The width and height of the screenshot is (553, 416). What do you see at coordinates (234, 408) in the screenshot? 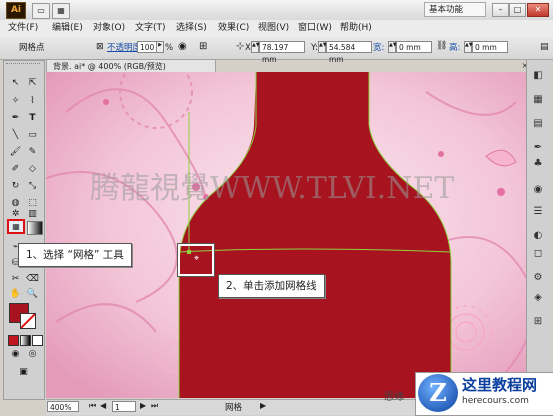
I see `status-tool-name: 网格` at bounding box center [234, 408].